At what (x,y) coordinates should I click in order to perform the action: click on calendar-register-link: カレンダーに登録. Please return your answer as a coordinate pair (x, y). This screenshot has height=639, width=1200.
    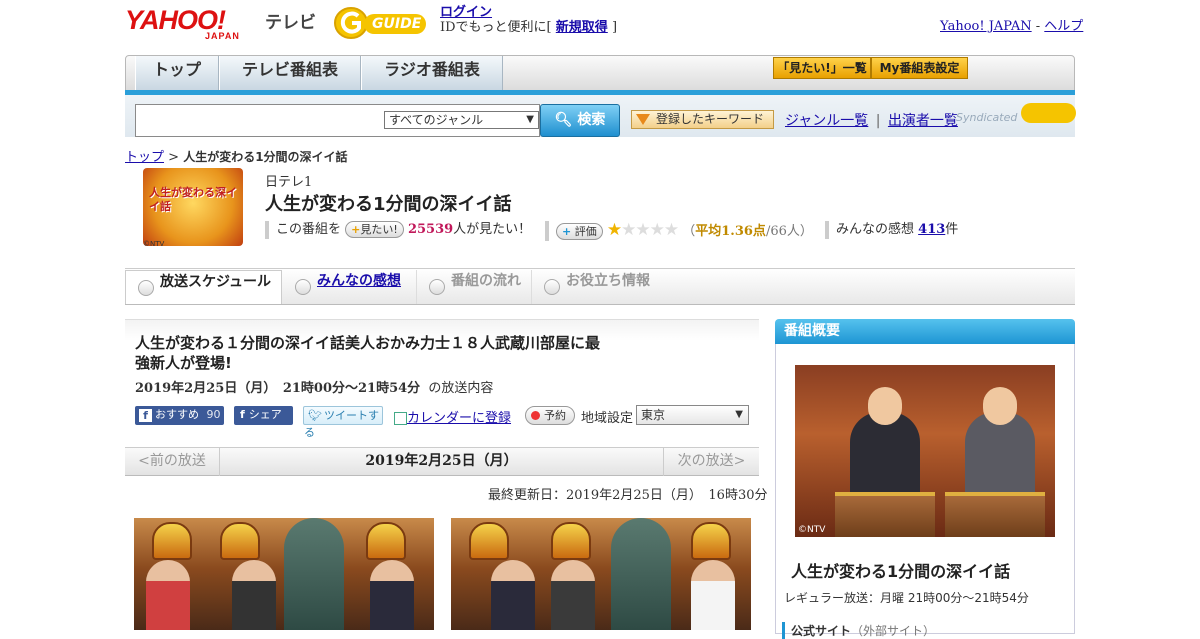
    Looking at the image, I should click on (452, 416).